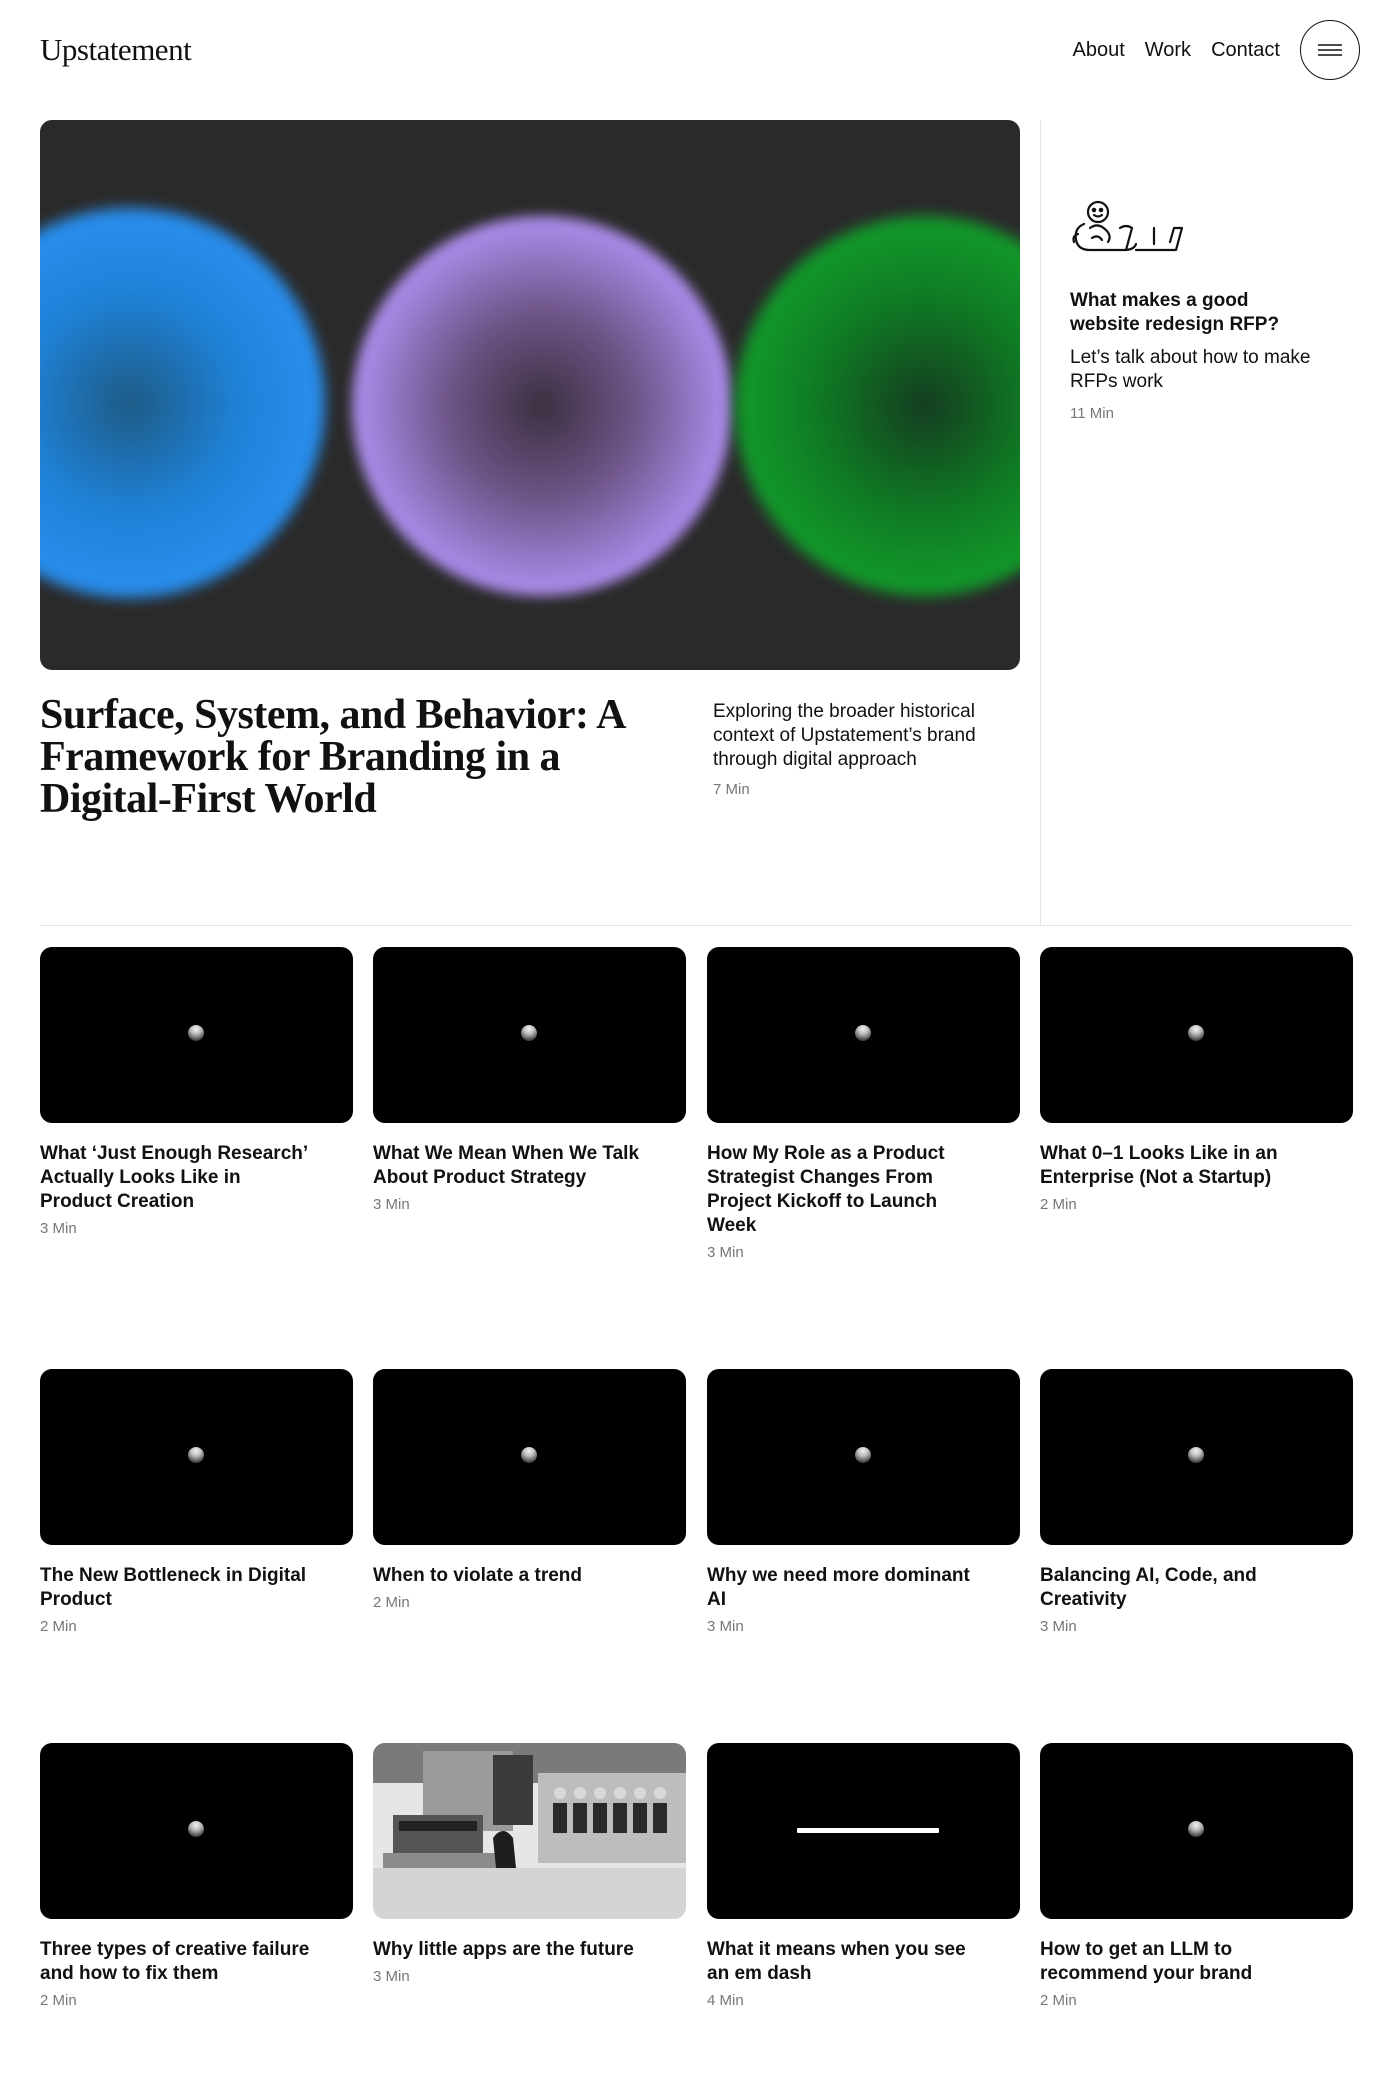 The image size is (1400, 2100). What do you see at coordinates (1206, 50) in the screenshot?
I see `main-nav: About Work Contact` at bounding box center [1206, 50].